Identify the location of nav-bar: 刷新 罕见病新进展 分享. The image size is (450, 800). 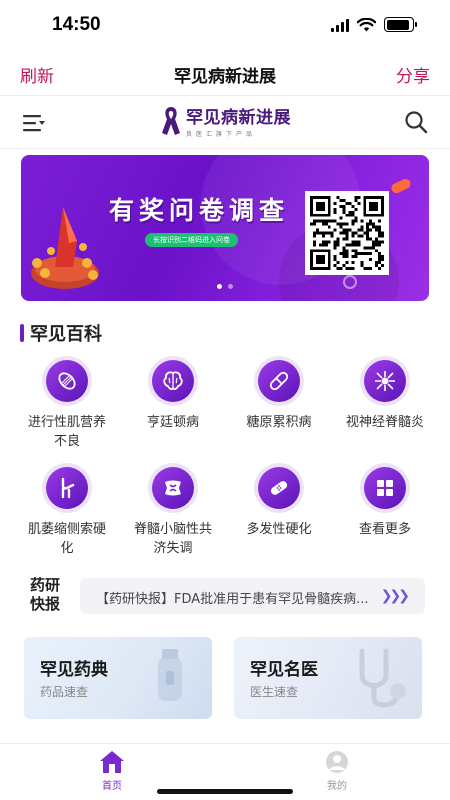
(225, 73).